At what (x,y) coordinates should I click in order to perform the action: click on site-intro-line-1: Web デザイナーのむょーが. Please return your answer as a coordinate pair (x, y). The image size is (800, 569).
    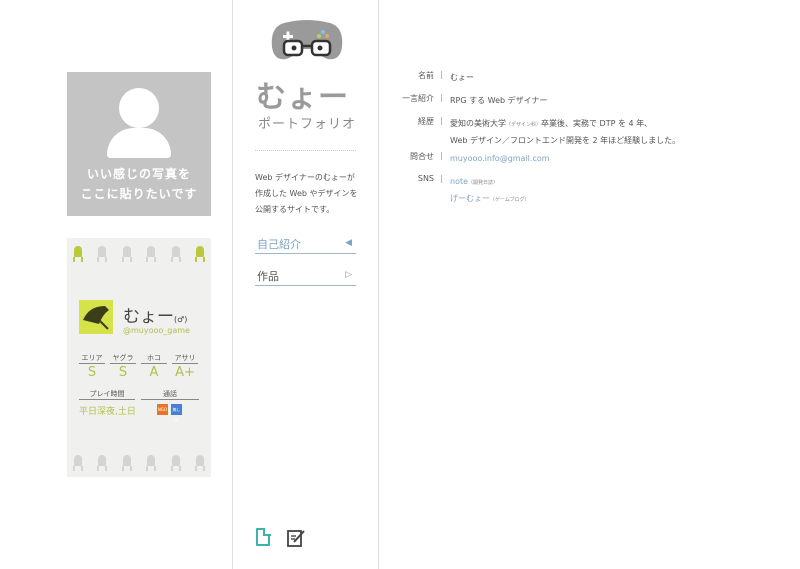
    Looking at the image, I should click on (305, 177).